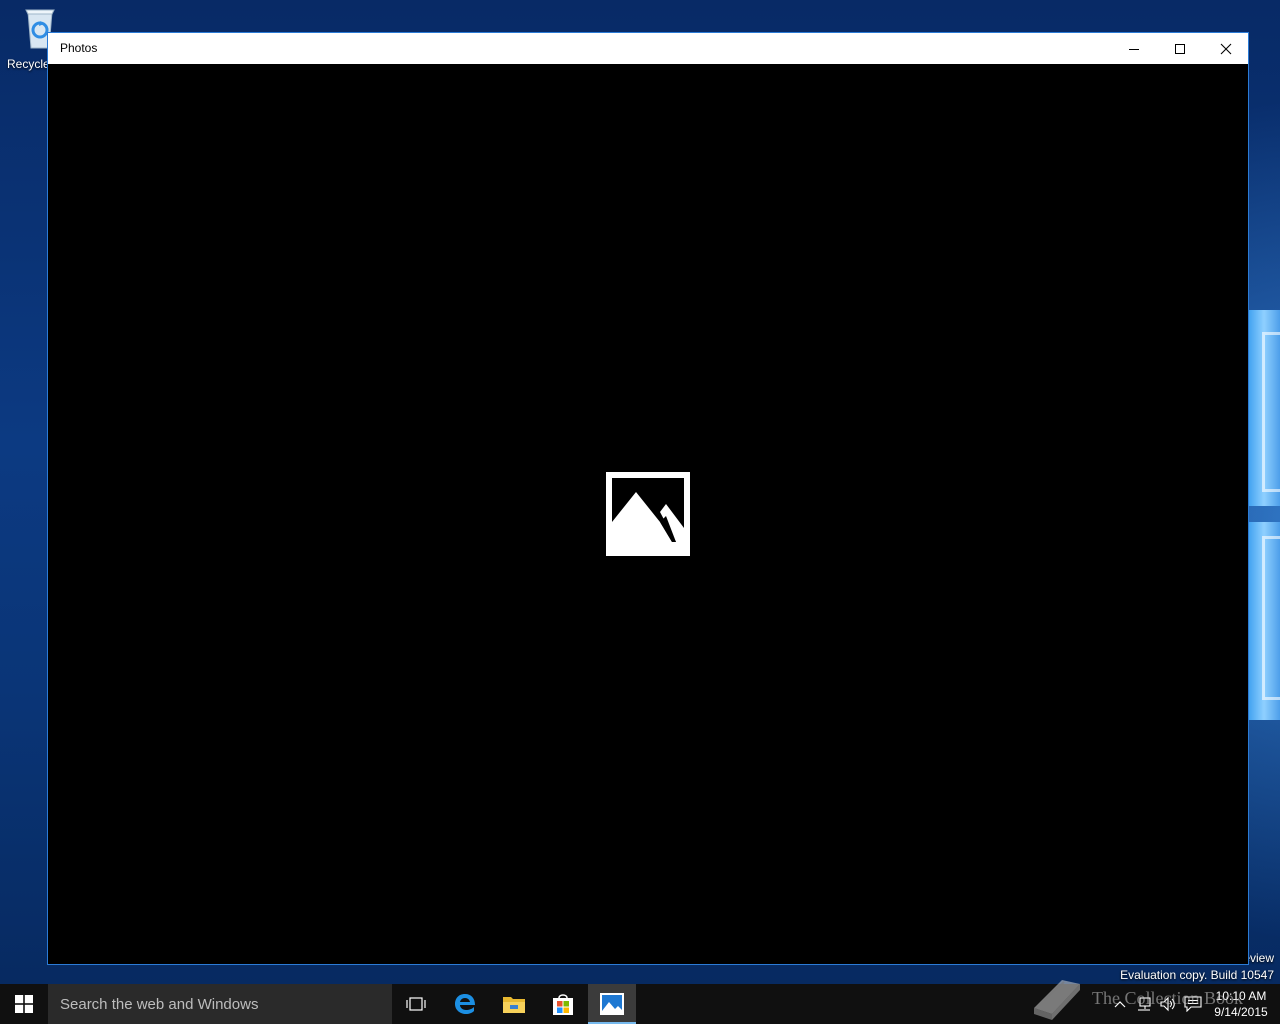 This screenshot has width=1280, height=1024. I want to click on photos-taskbar-button, so click(612, 1004).